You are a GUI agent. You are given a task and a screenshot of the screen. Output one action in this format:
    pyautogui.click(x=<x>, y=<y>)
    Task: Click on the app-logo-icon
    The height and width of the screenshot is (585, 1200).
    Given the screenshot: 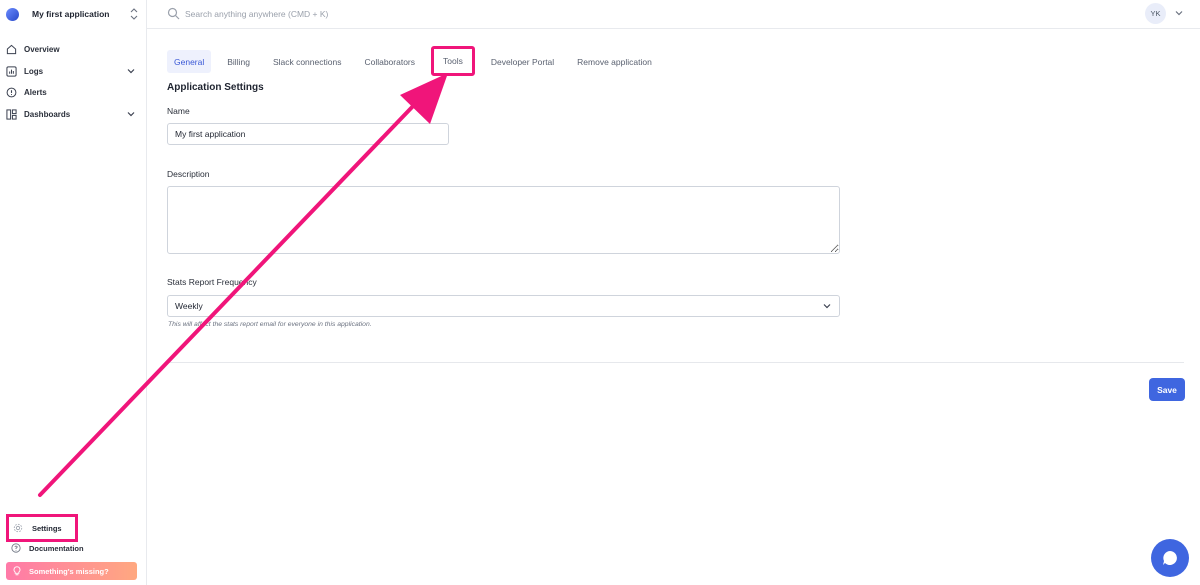 What is the action you would take?
    pyautogui.click(x=12, y=14)
    